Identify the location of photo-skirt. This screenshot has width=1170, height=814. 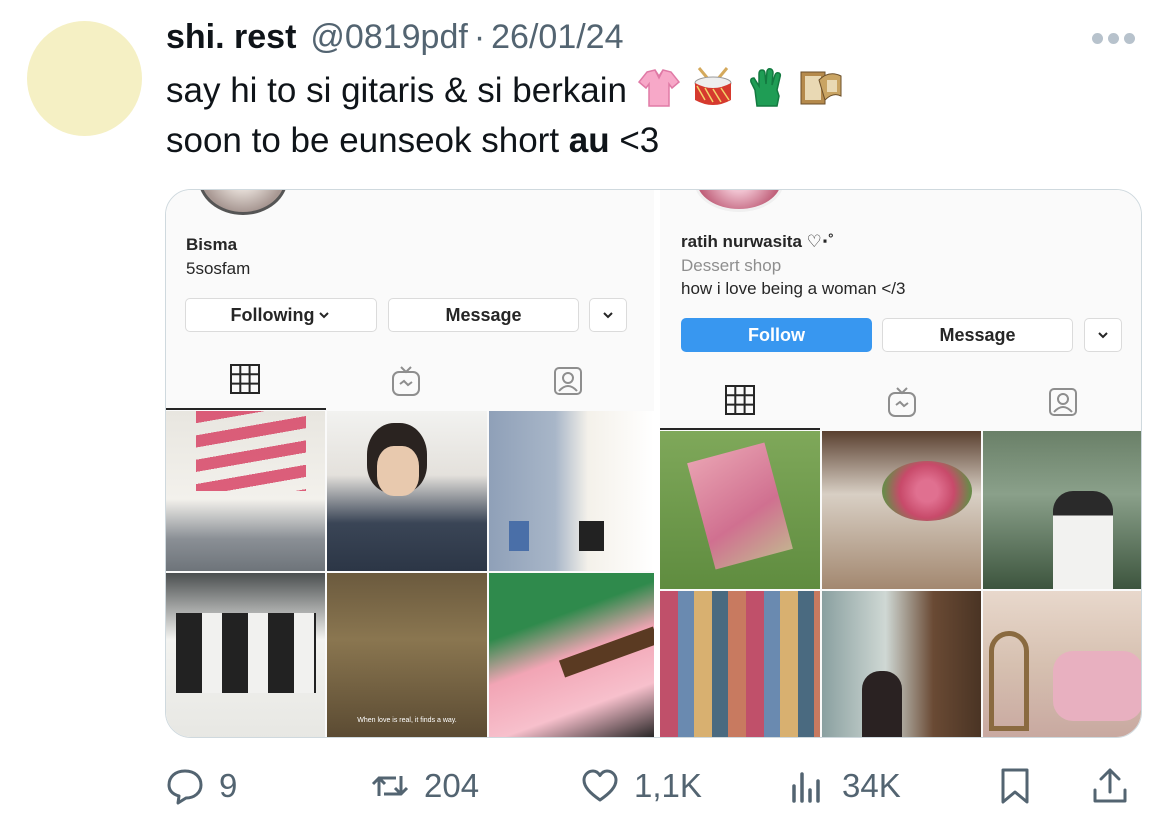
(740, 506).